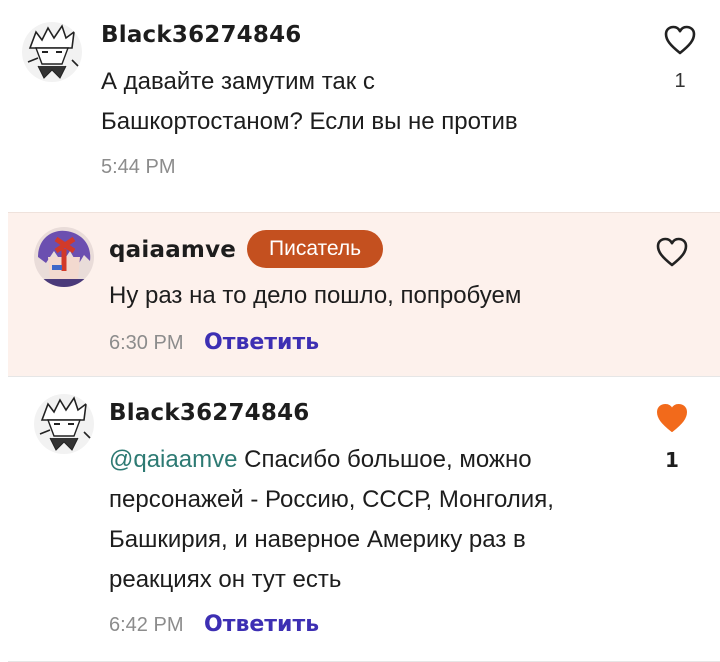  What do you see at coordinates (672, 418) in the screenshot?
I see `heart-filled-icon` at bounding box center [672, 418].